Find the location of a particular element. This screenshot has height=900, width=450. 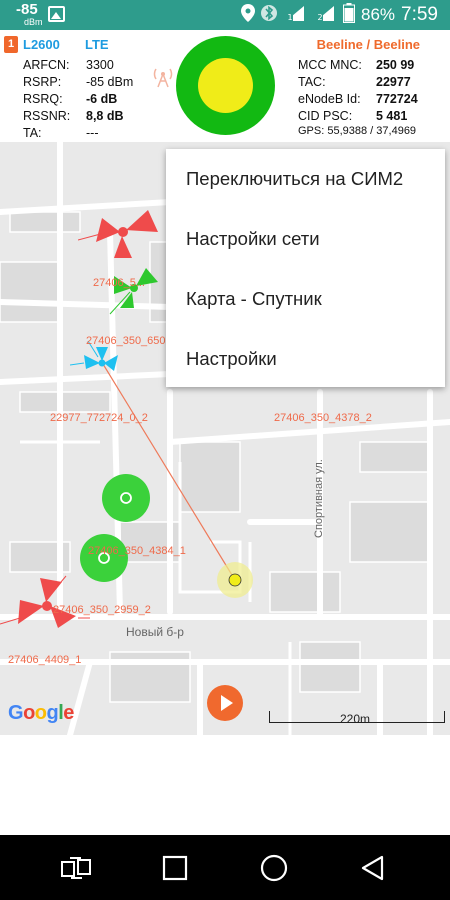

rsrq-label: RSRQ: is located at coordinates (43, 99).